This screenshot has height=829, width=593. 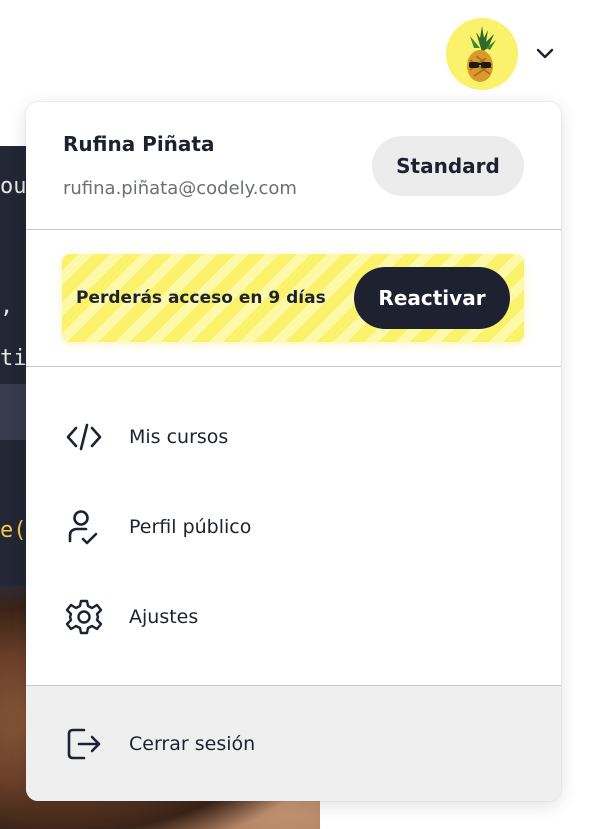 I want to click on logout-icon, so click(x=84, y=744).